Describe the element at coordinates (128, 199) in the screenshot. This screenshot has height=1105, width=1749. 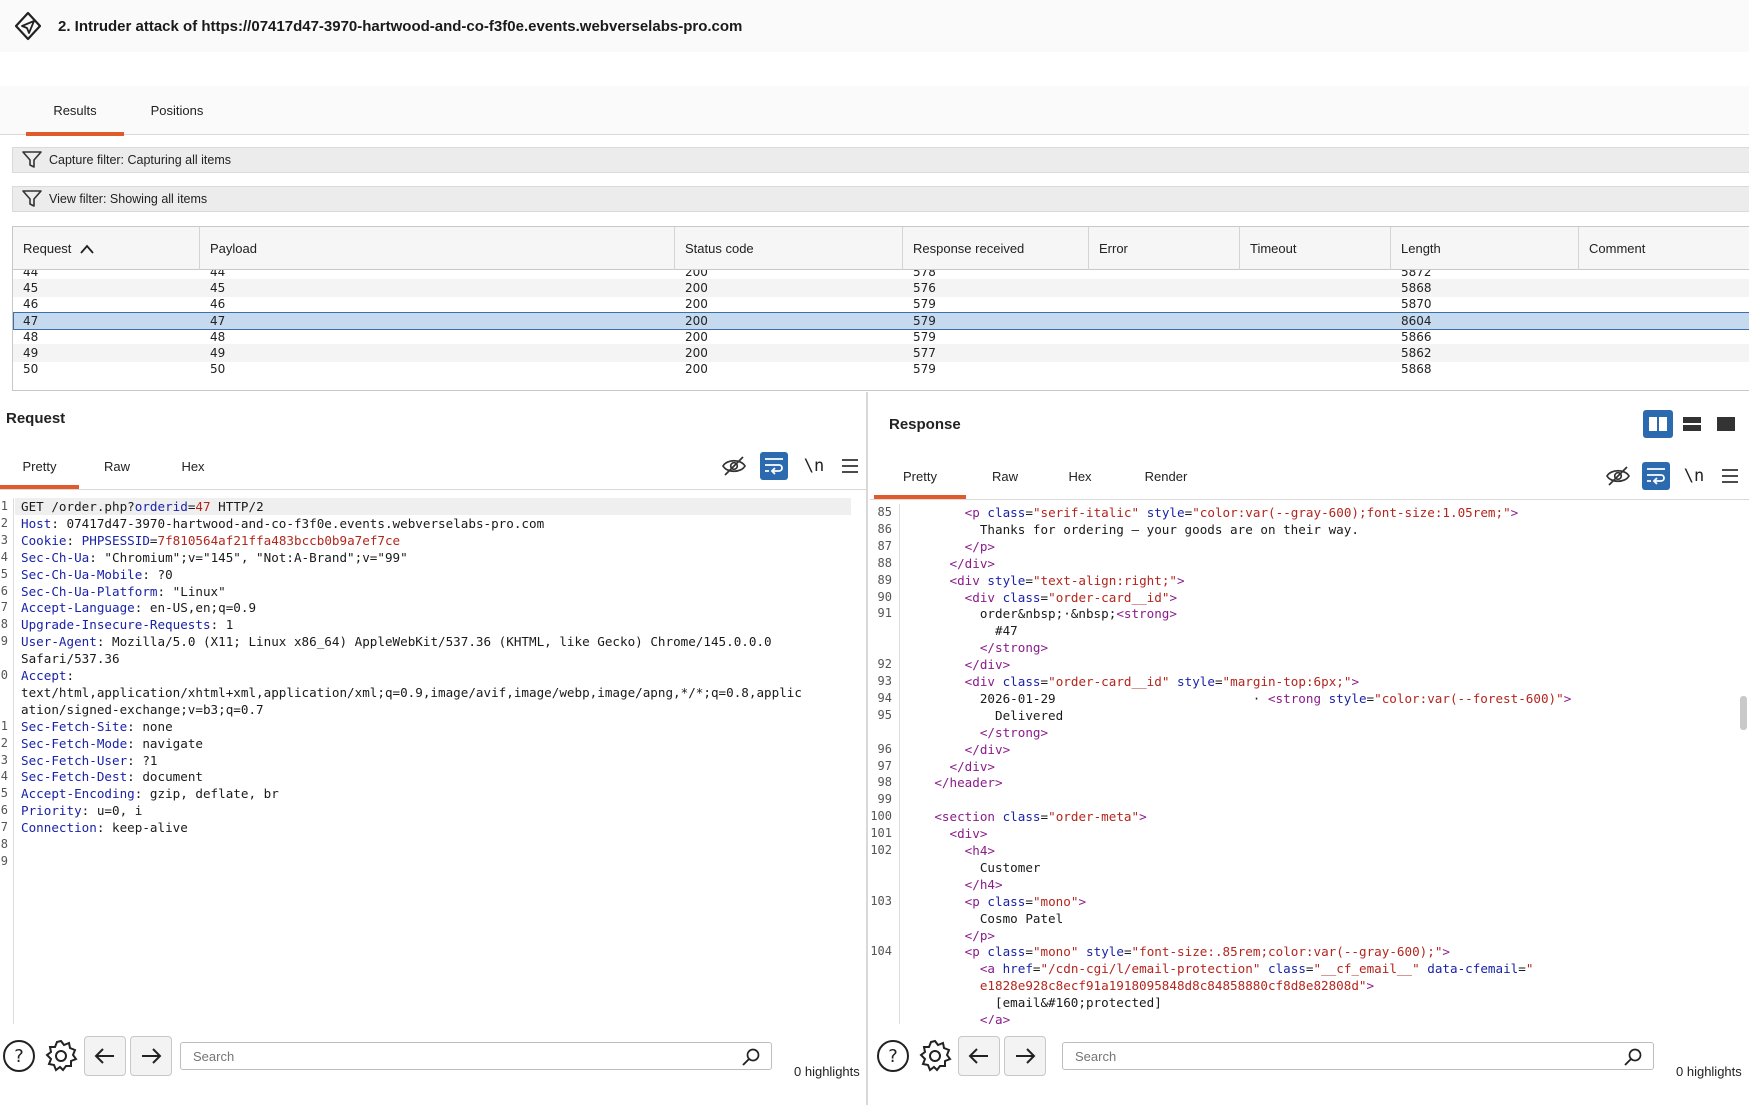
I see `view-filter-label: View filter: Showing all items` at that location.